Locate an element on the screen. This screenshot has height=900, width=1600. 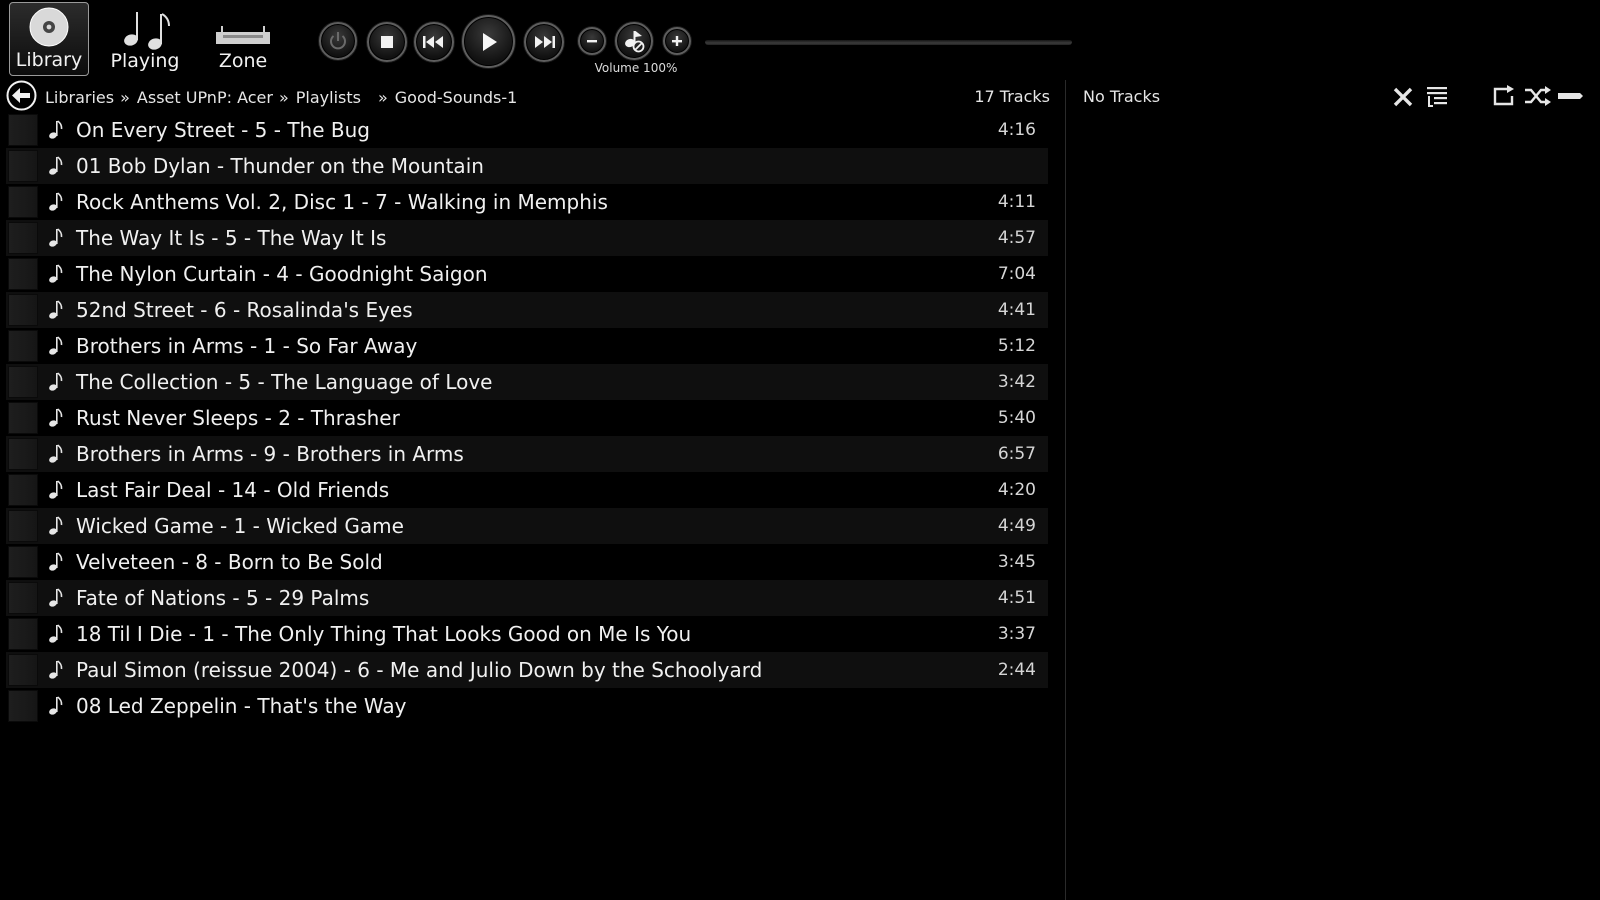
track-duration: 4:16 is located at coordinates (1016, 130).